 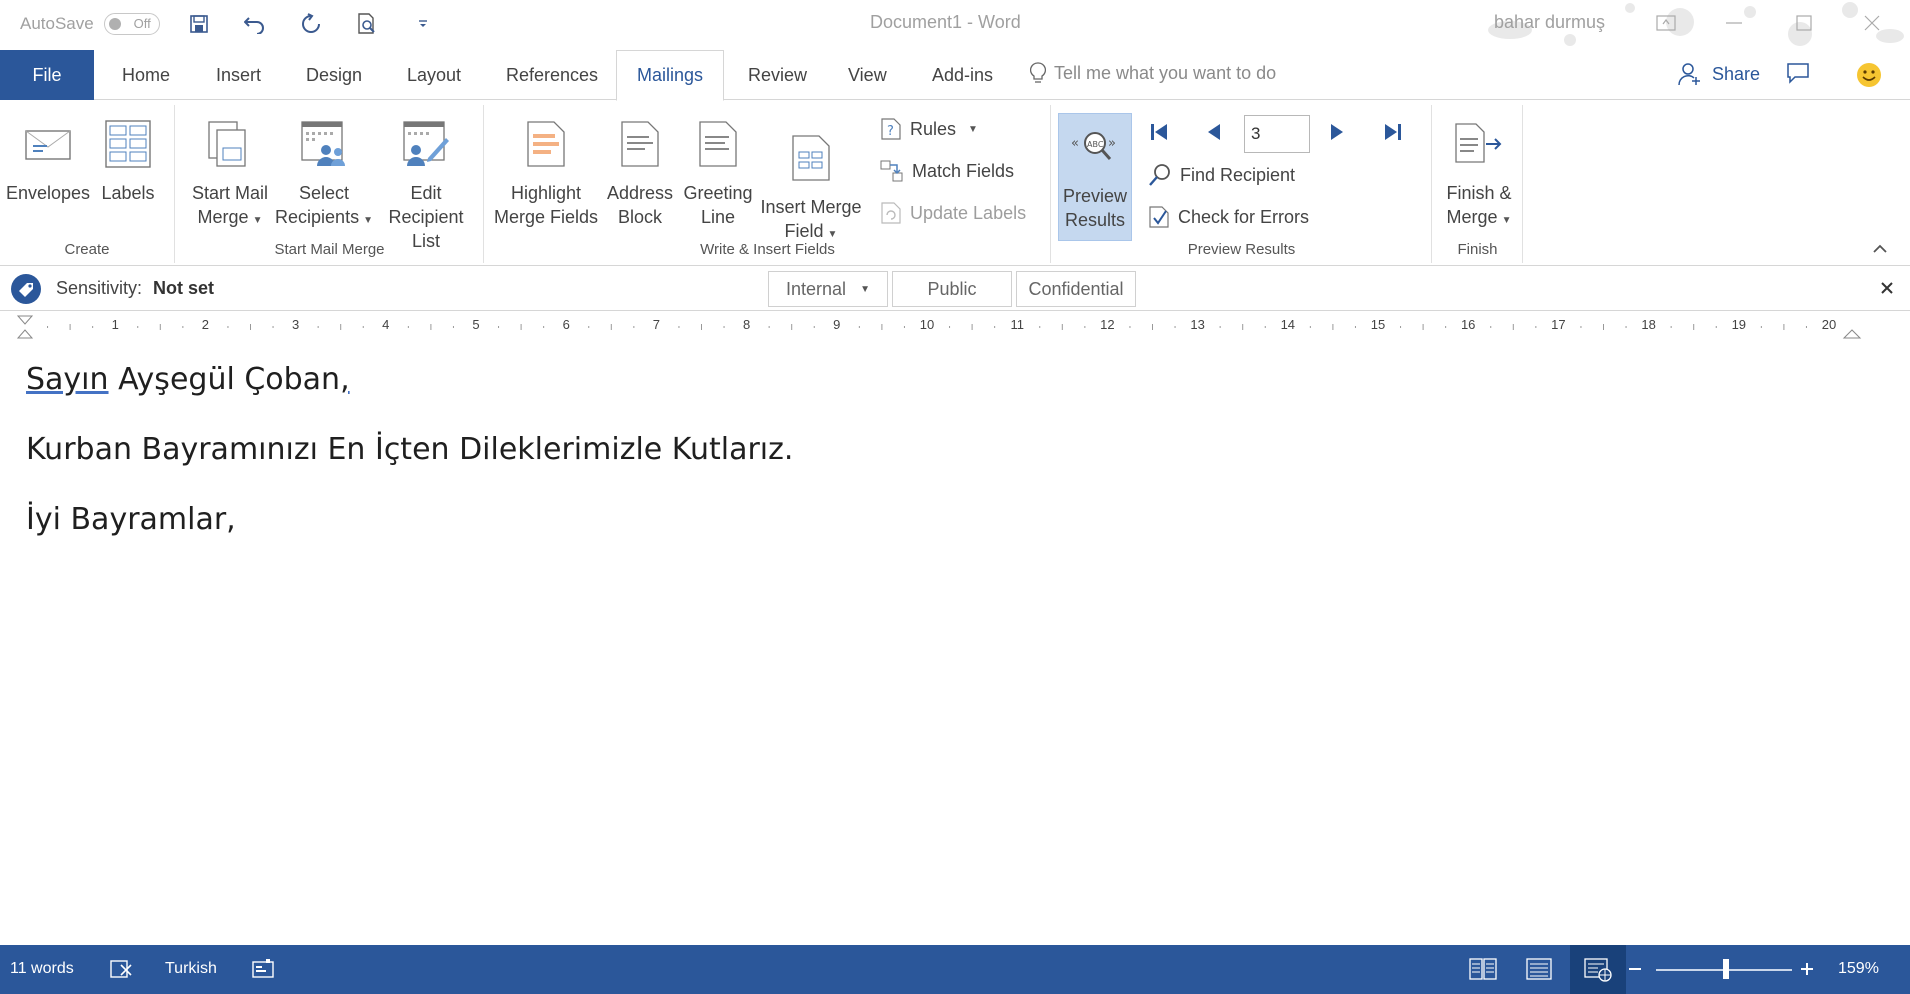 What do you see at coordinates (953, 213) in the screenshot?
I see `update-labels-button: Update Labels` at bounding box center [953, 213].